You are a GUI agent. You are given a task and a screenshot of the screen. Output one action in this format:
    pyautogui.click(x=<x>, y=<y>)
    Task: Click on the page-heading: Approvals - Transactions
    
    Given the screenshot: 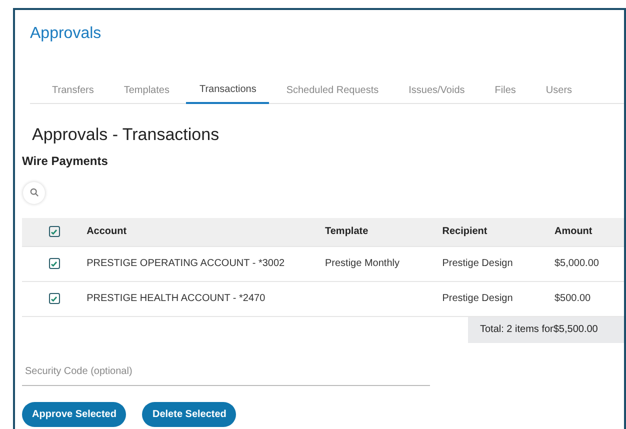 What is the action you would take?
    pyautogui.click(x=126, y=135)
    